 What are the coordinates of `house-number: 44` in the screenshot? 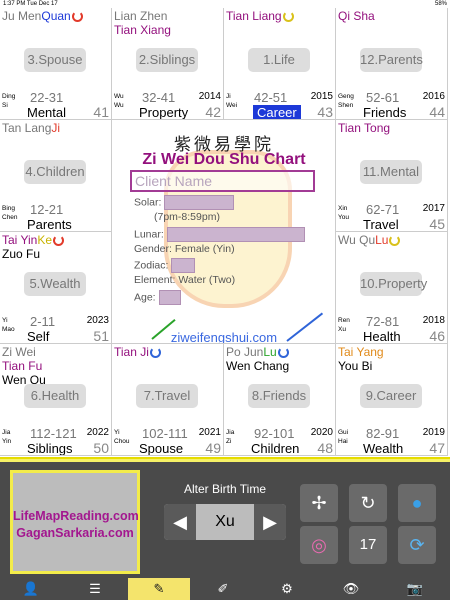 It's located at (437, 112).